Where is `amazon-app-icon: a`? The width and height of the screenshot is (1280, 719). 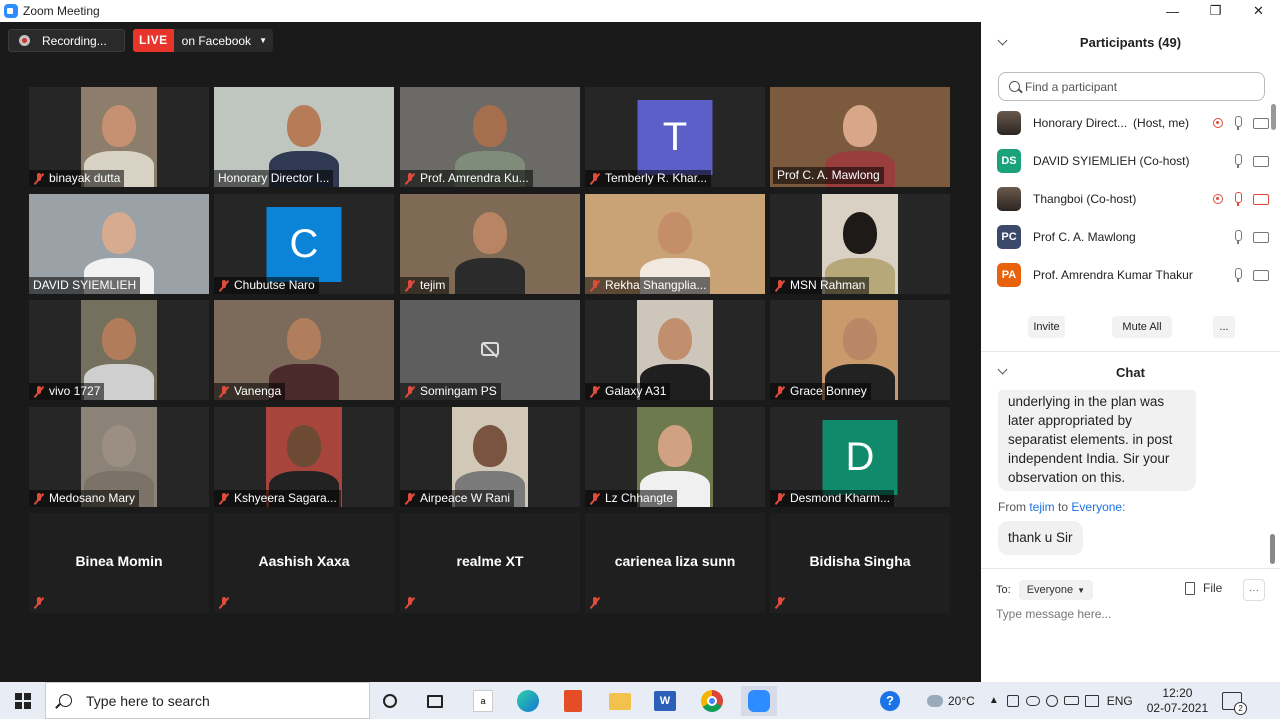
amazon-app-icon: a is located at coordinates (483, 701).